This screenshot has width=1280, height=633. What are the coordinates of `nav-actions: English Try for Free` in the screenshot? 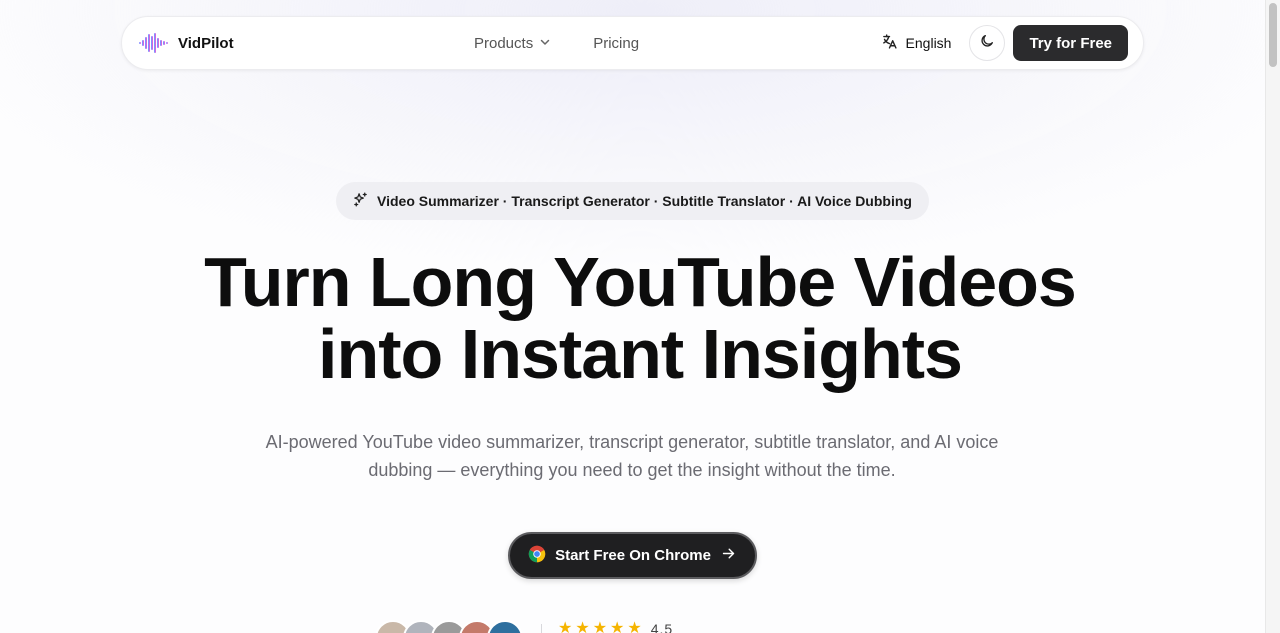 It's located at (1004, 43).